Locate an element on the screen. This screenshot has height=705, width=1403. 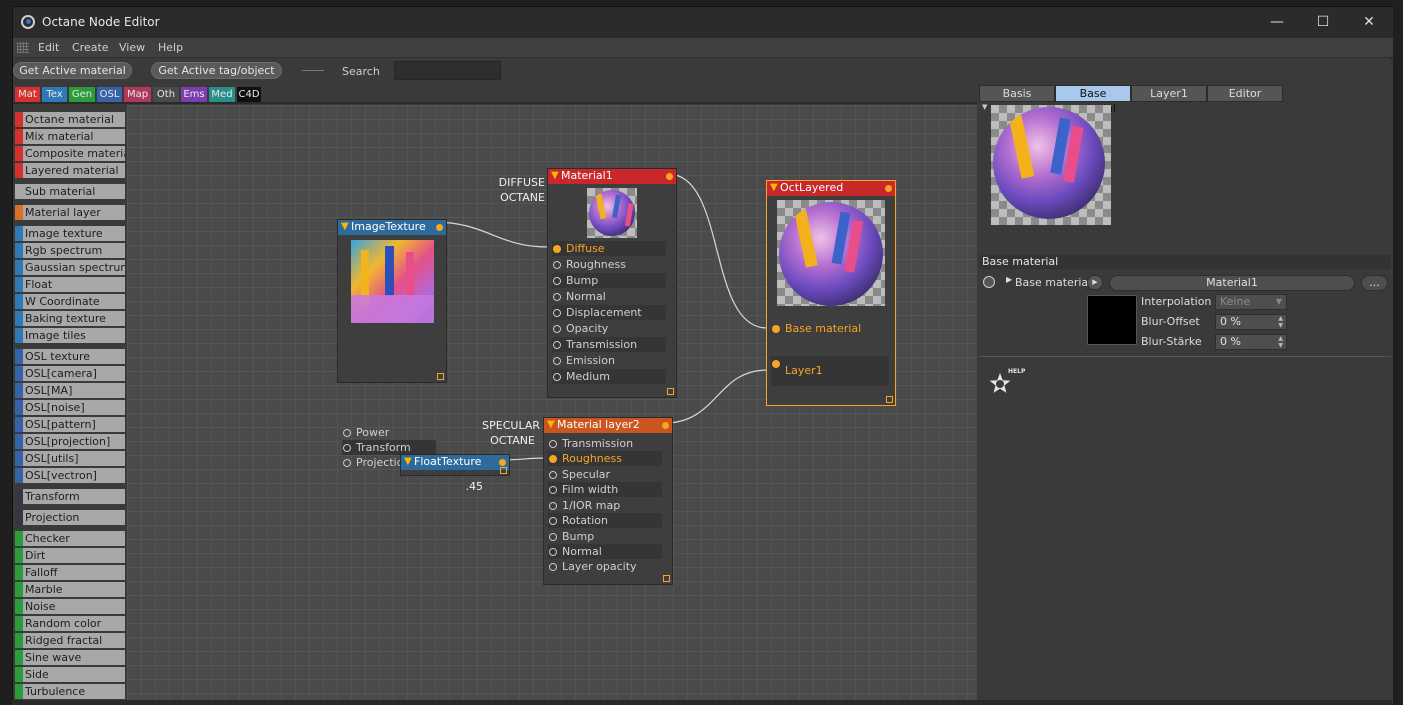
port-displacement: Displacement is located at coordinates (609, 312).